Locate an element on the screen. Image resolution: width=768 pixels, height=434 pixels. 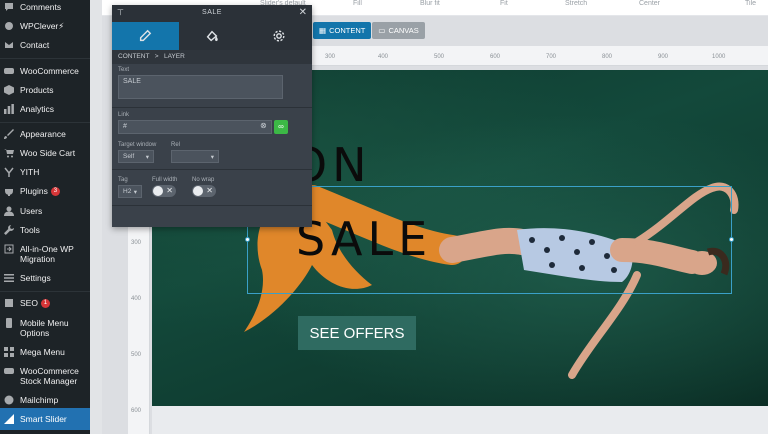
target-window-select: Self ▾ is located at coordinates (136, 156).